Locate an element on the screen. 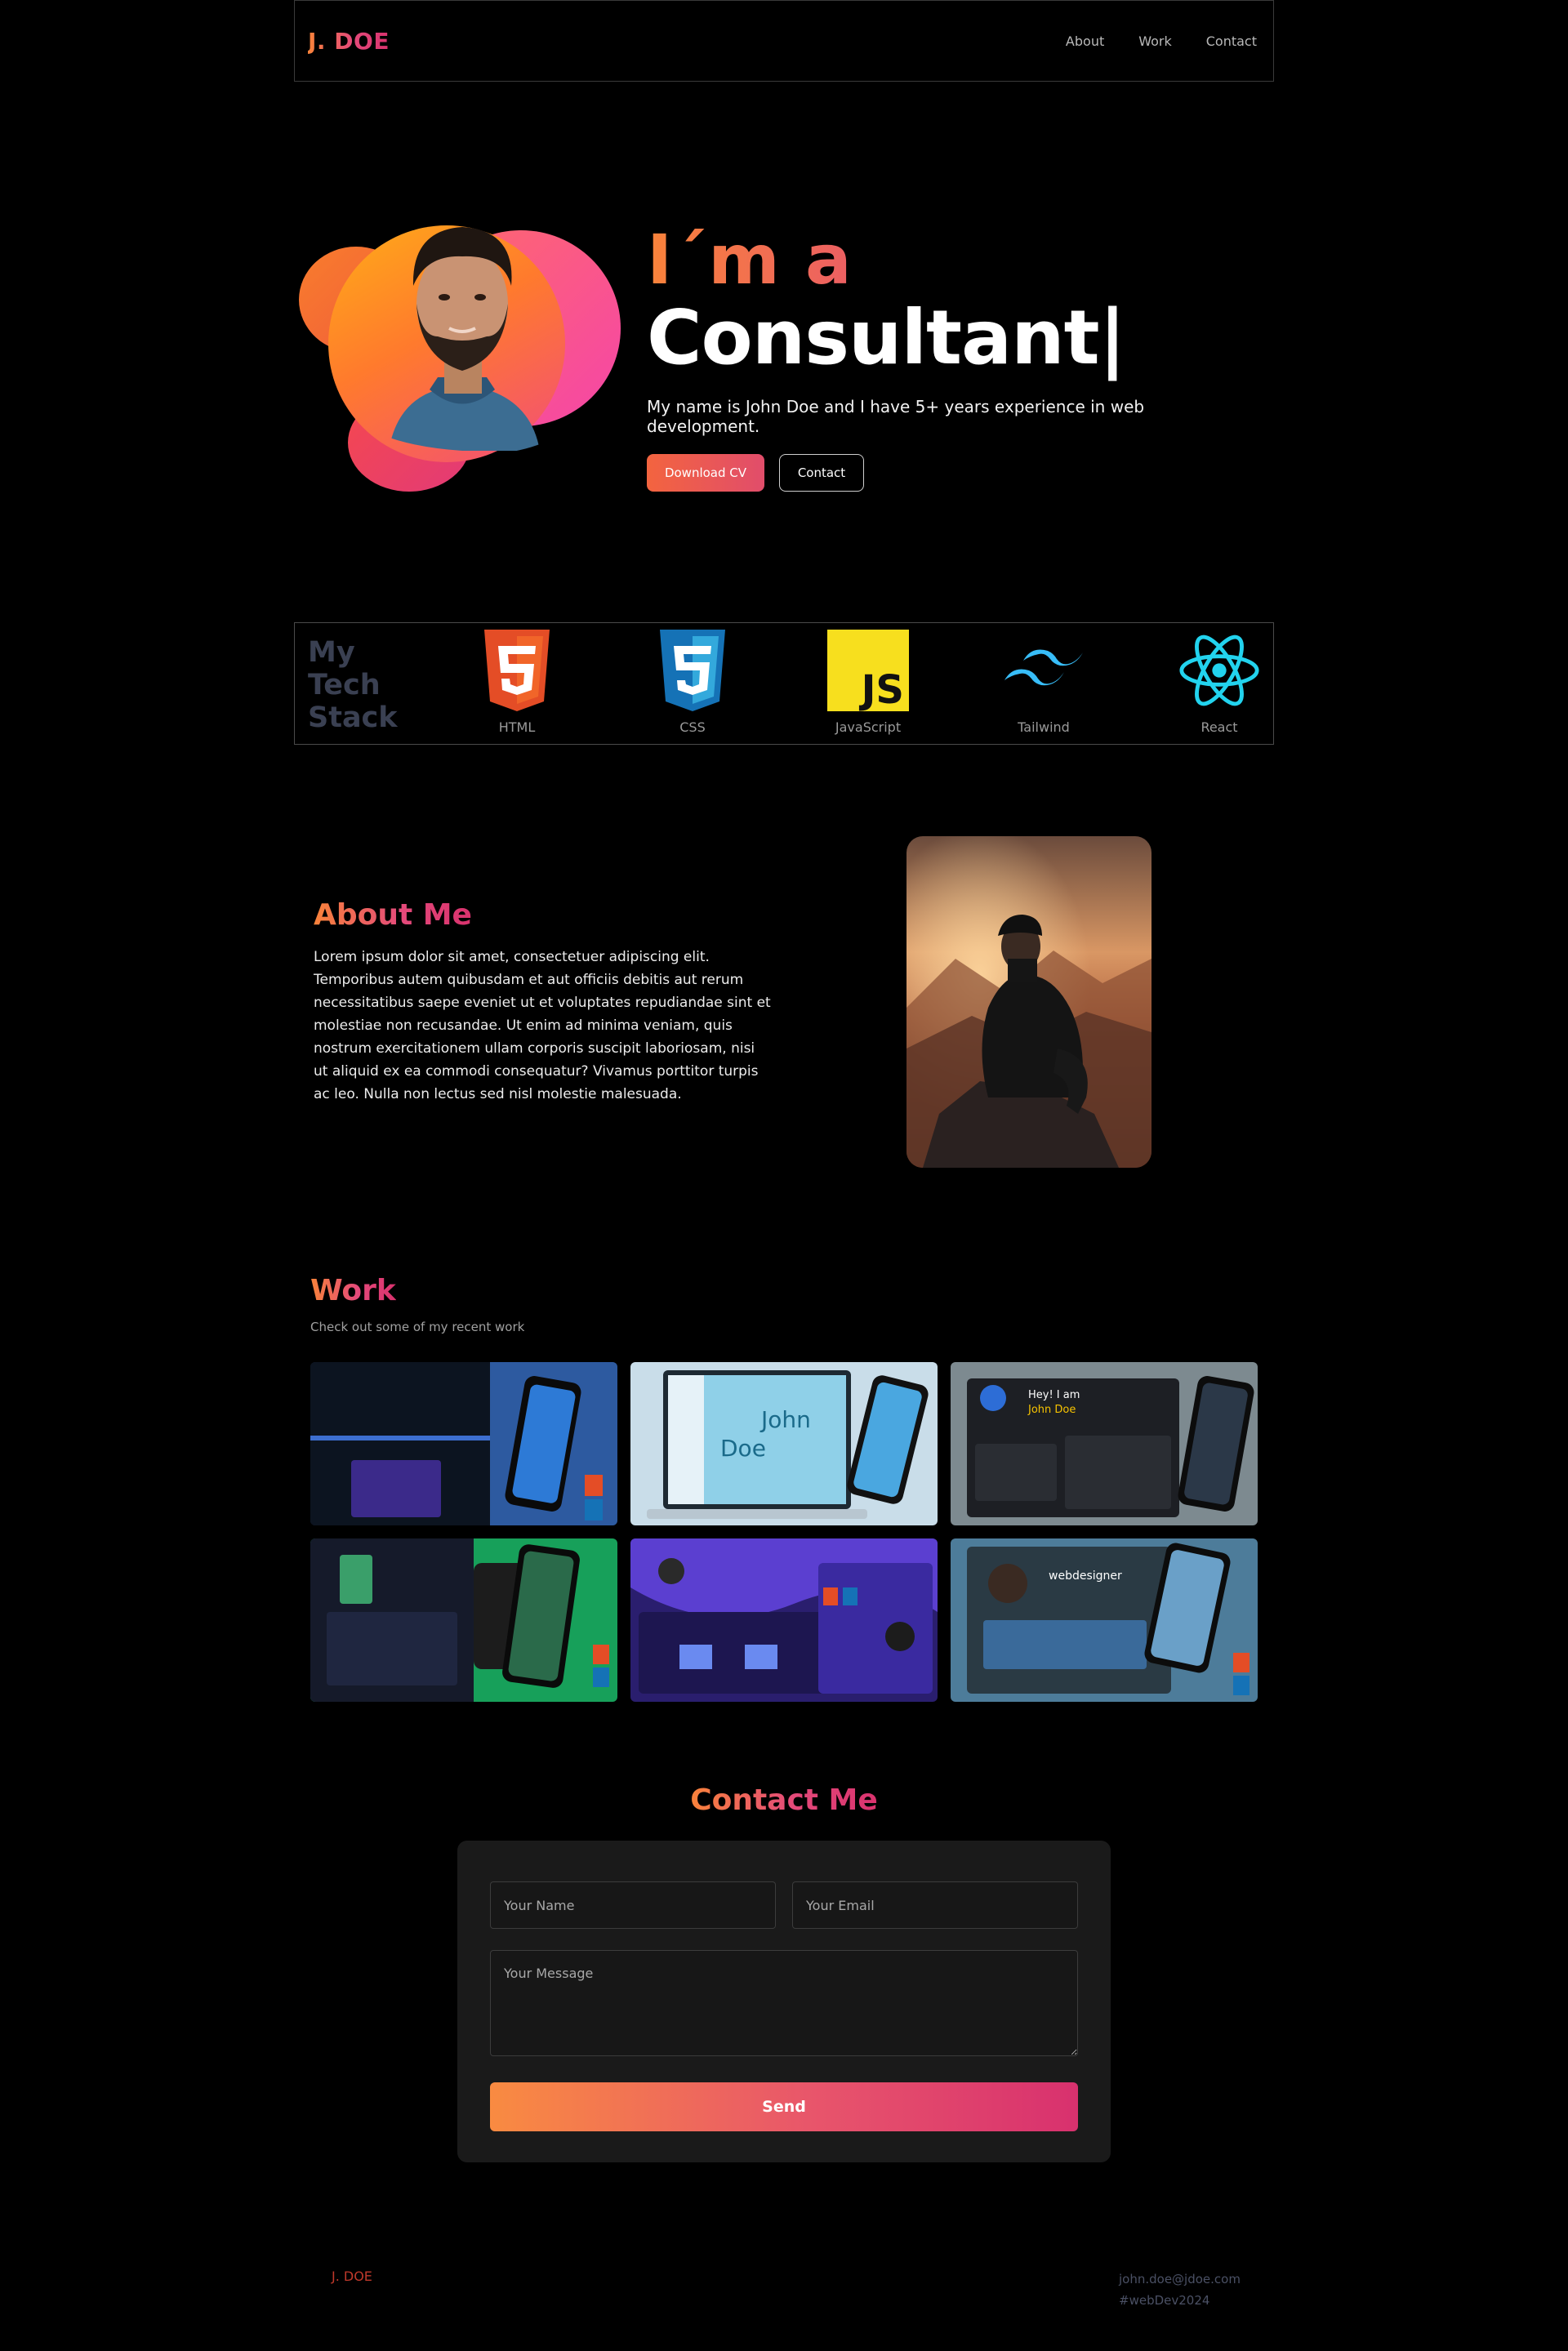  html5-icon is located at coordinates (517, 670).